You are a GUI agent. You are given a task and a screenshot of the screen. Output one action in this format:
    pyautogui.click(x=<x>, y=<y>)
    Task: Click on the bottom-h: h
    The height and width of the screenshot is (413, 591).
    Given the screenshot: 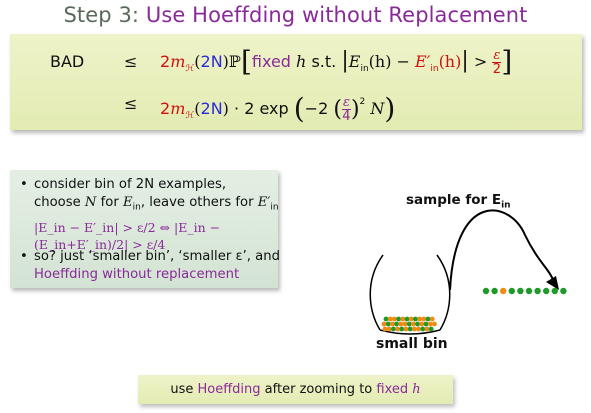 What is the action you would take?
    pyautogui.click(x=416, y=389)
    